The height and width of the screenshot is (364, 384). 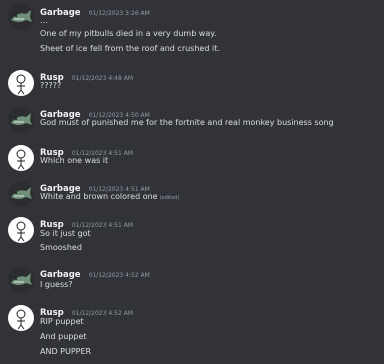 What do you see at coordinates (63, 336) in the screenshot?
I see `message-text: And puppet` at bounding box center [63, 336].